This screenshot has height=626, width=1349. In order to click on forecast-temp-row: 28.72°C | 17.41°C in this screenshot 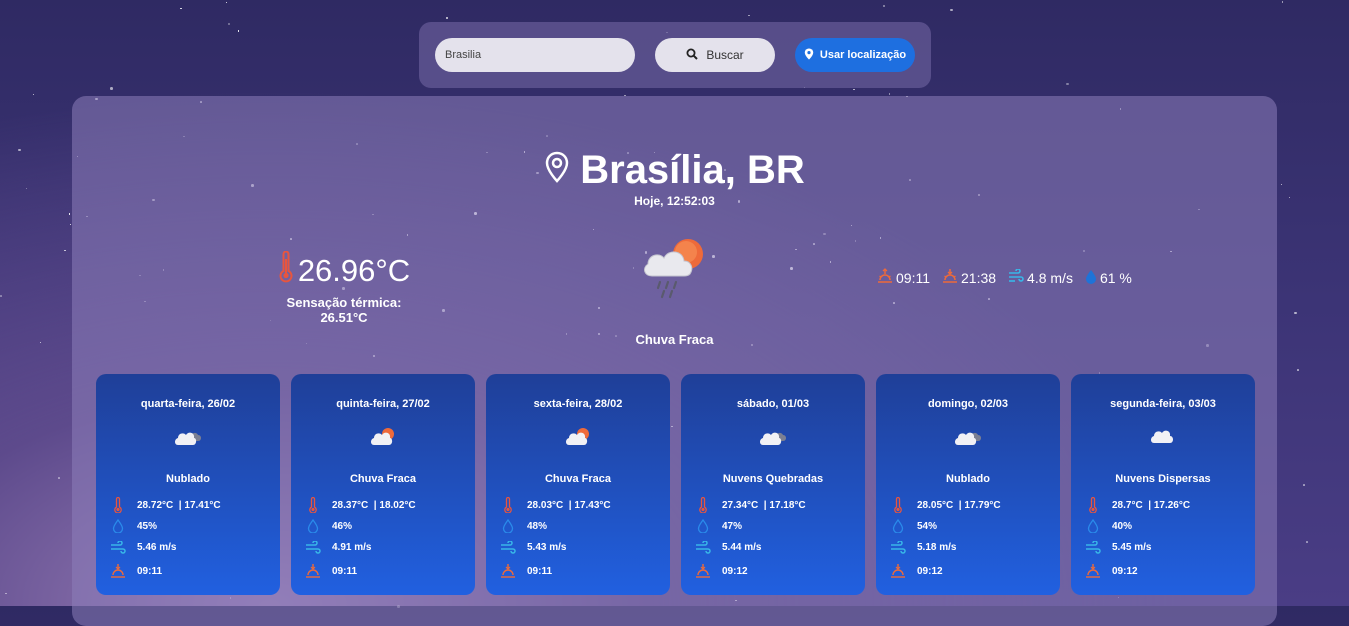, I will do `click(165, 505)`.